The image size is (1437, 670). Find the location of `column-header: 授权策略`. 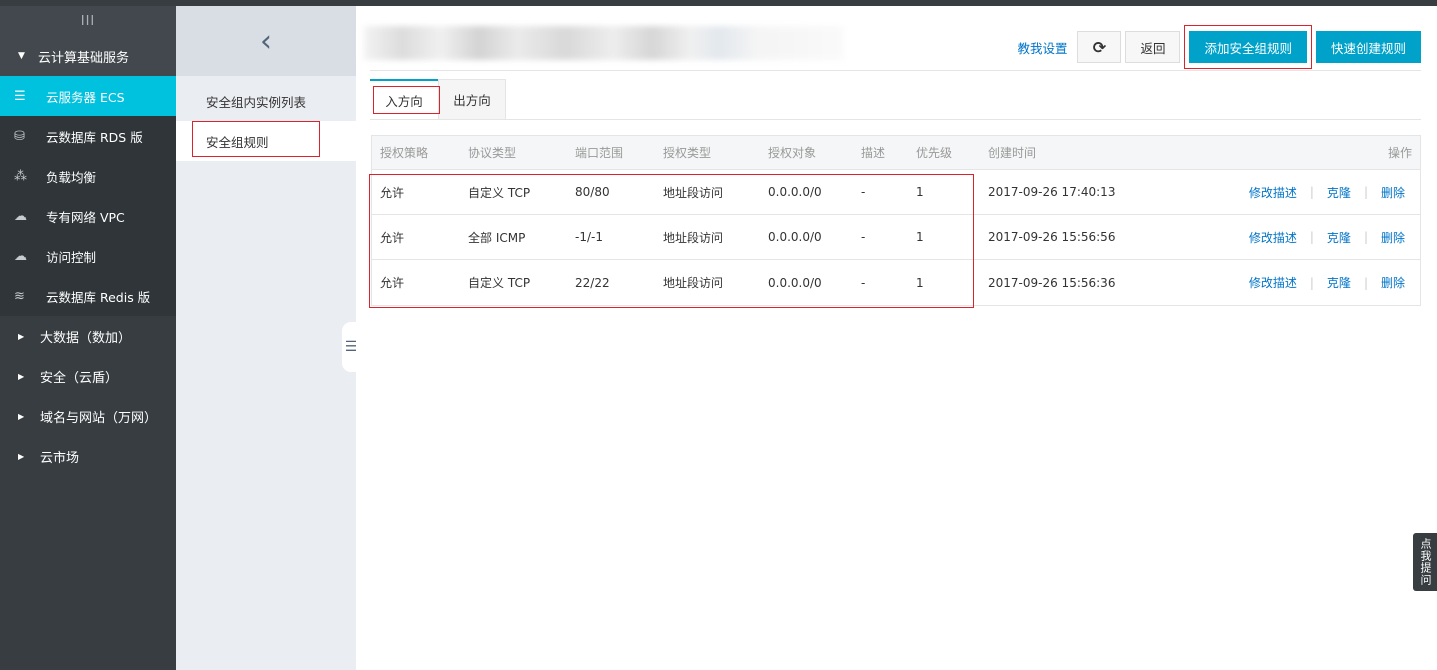

column-header: 授权策略 is located at coordinates (404, 153).